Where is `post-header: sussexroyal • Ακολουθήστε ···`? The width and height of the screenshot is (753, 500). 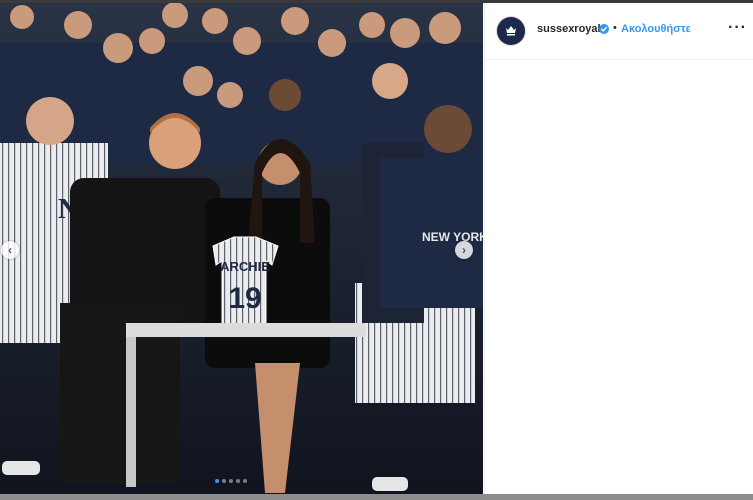 post-header: sussexroyal • Ακολουθήστε ··· is located at coordinates (619, 31).